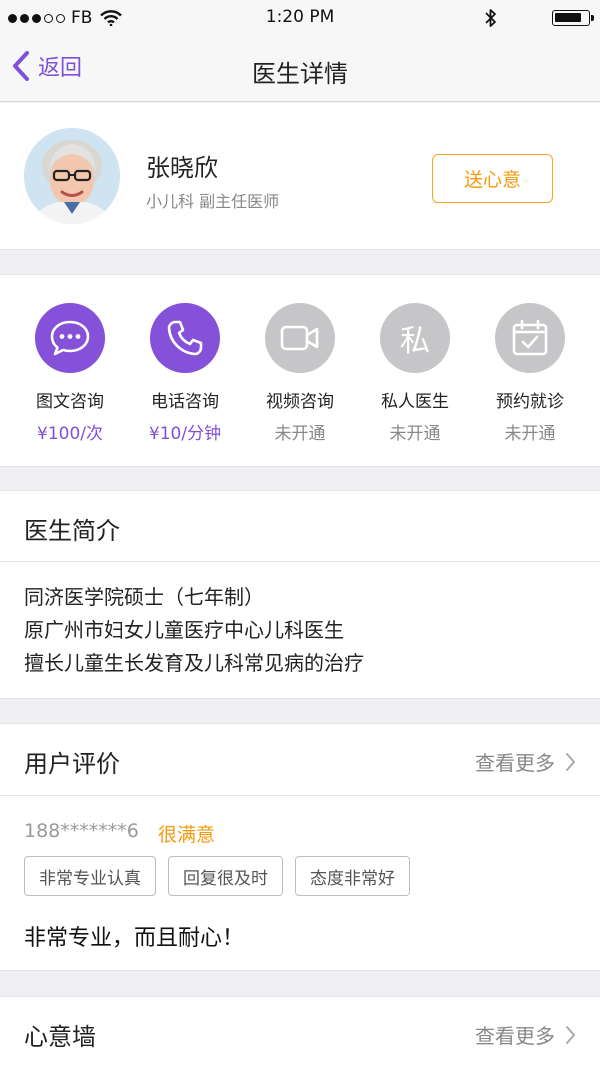 Image resolution: width=600 pixels, height=1067 pixels. I want to click on service-label: 视频咨询, so click(300, 402).